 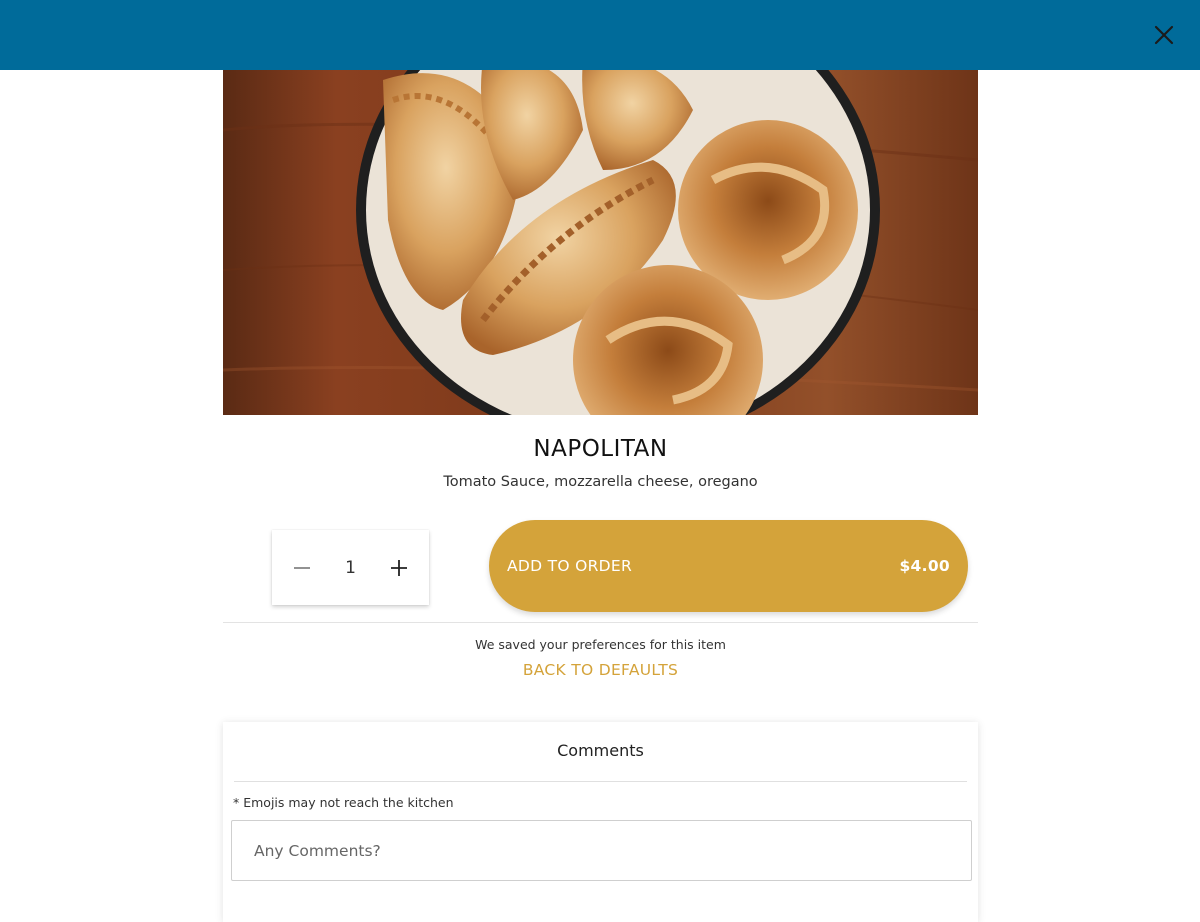 I want to click on add-to-order-label: ADD TO ORDER, so click(x=570, y=566).